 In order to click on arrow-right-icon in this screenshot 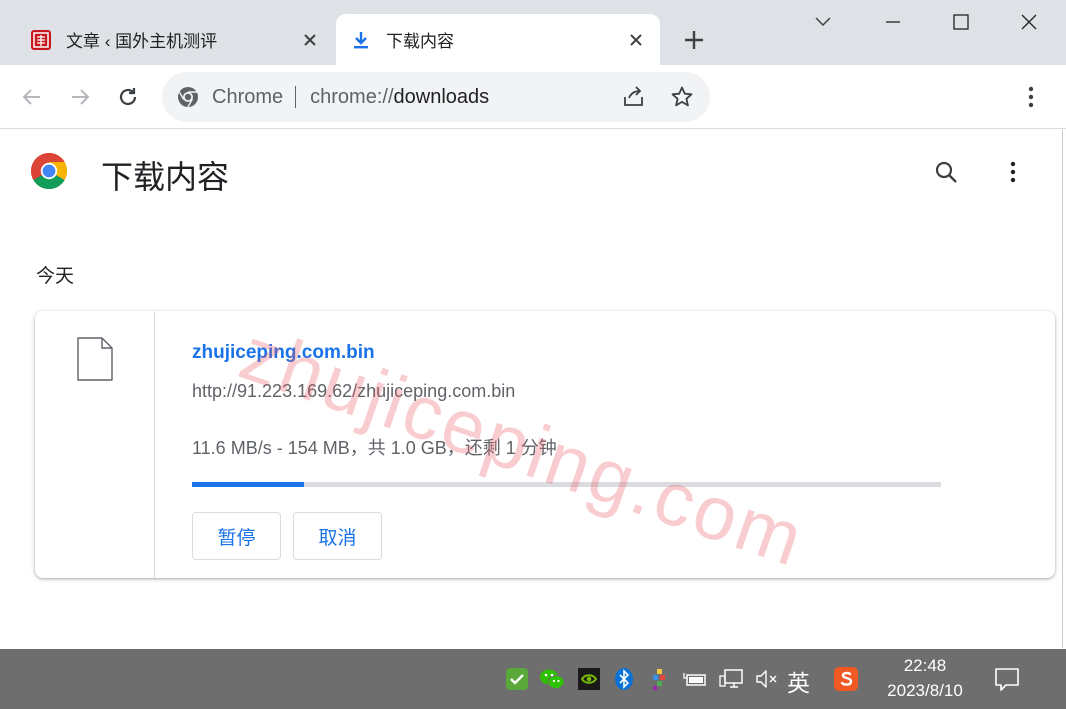, I will do `click(81, 97)`.